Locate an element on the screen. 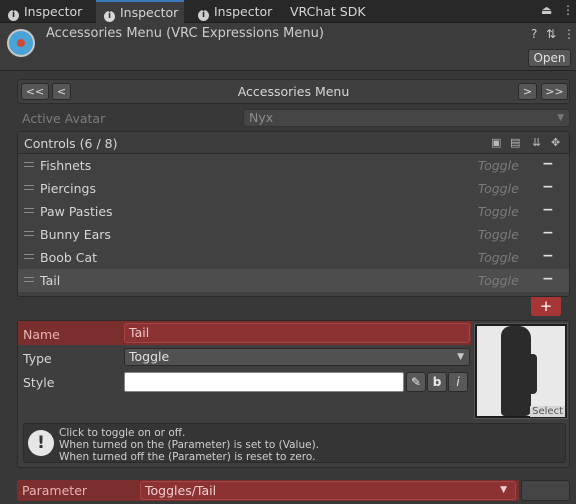  last-menu-button: >> is located at coordinates (554, 91).